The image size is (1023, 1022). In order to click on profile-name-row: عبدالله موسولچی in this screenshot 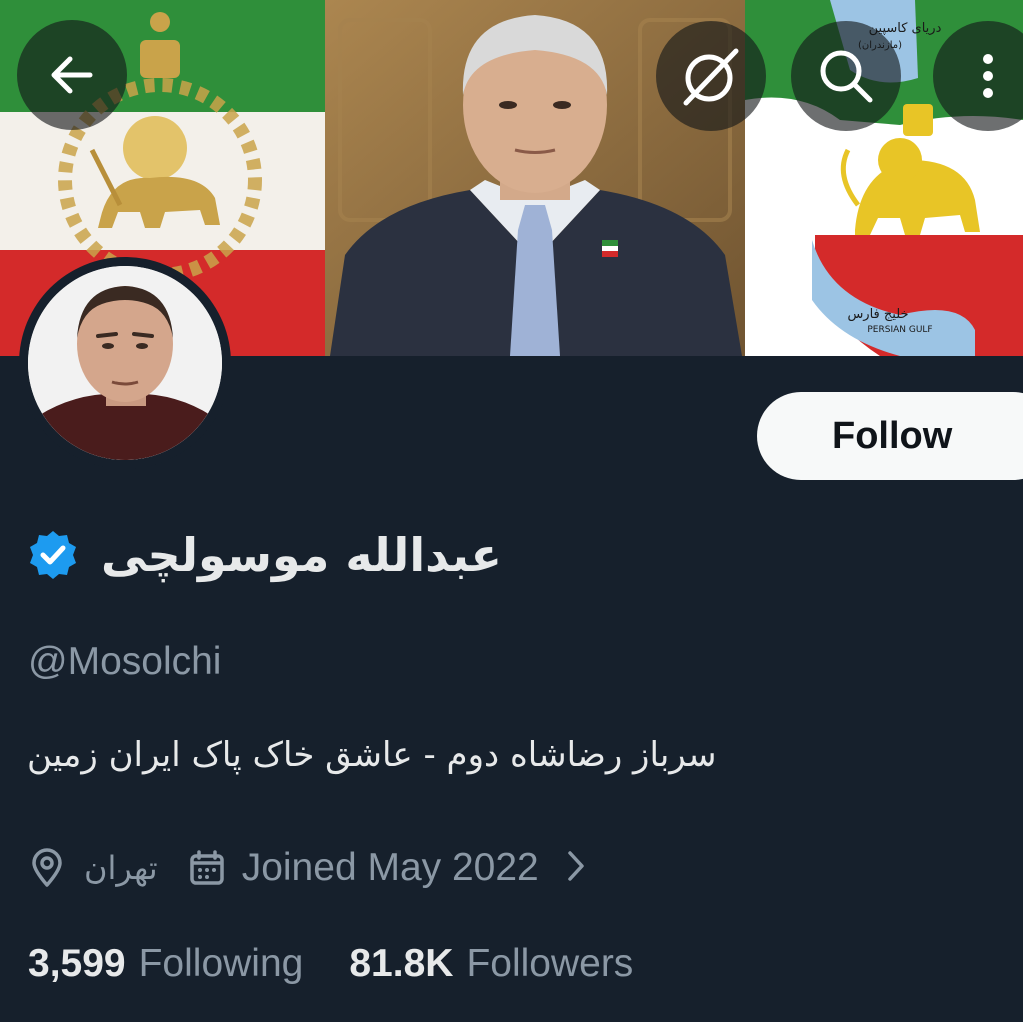, I will do `click(264, 555)`.